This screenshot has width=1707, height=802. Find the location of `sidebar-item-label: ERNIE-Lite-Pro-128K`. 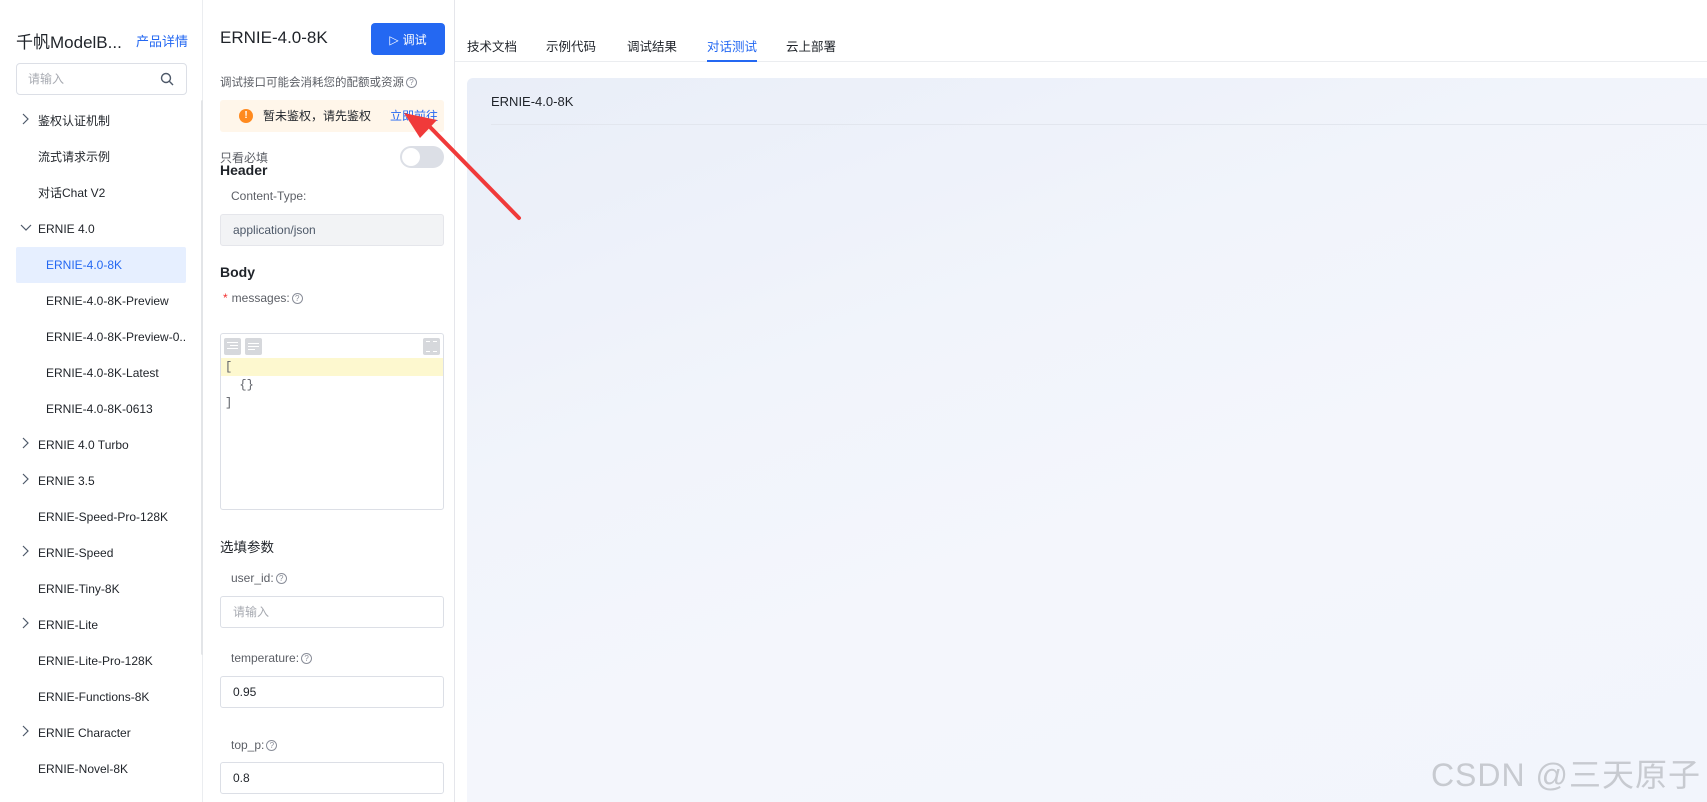

sidebar-item-label: ERNIE-Lite-Pro-128K is located at coordinates (95, 661).